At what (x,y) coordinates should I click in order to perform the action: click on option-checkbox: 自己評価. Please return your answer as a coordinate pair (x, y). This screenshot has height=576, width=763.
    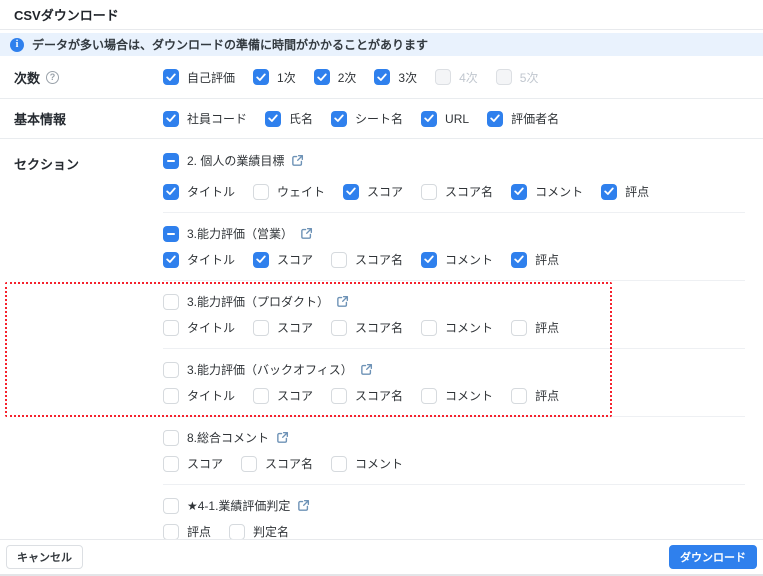
    Looking at the image, I should click on (199, 77).